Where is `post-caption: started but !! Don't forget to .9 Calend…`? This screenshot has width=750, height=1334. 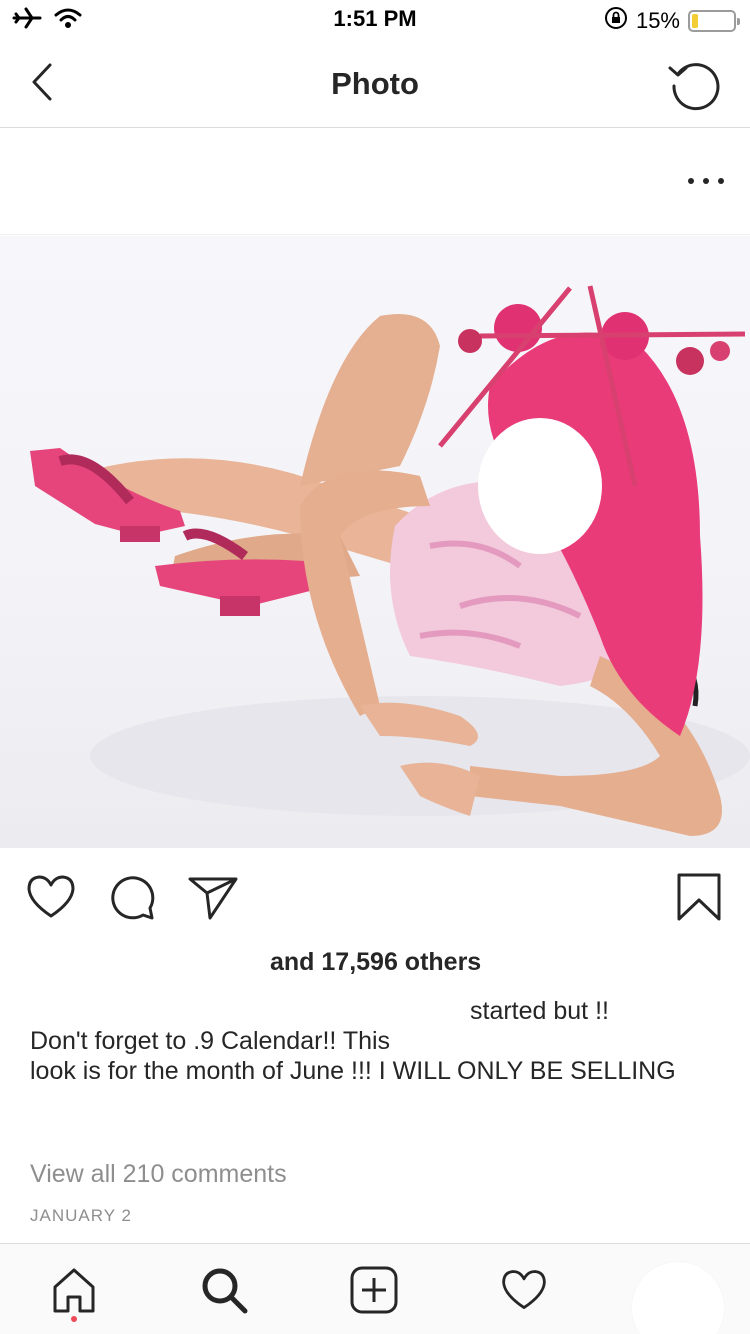
post-caption: started but !! Don't forget to .9 Calend… is located at coordinates (376, 1044).